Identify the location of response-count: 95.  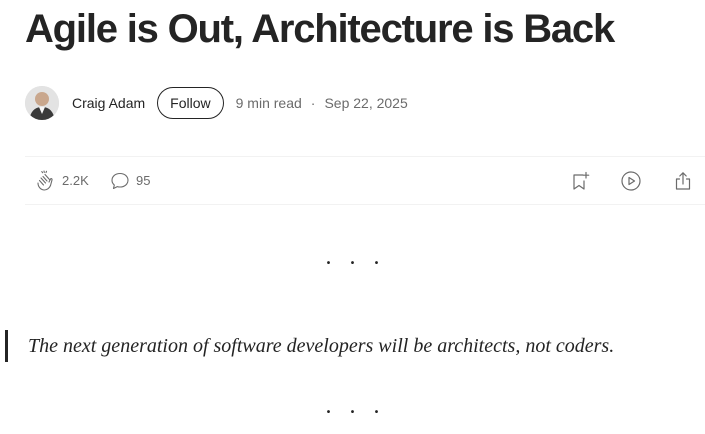
(143, 180).